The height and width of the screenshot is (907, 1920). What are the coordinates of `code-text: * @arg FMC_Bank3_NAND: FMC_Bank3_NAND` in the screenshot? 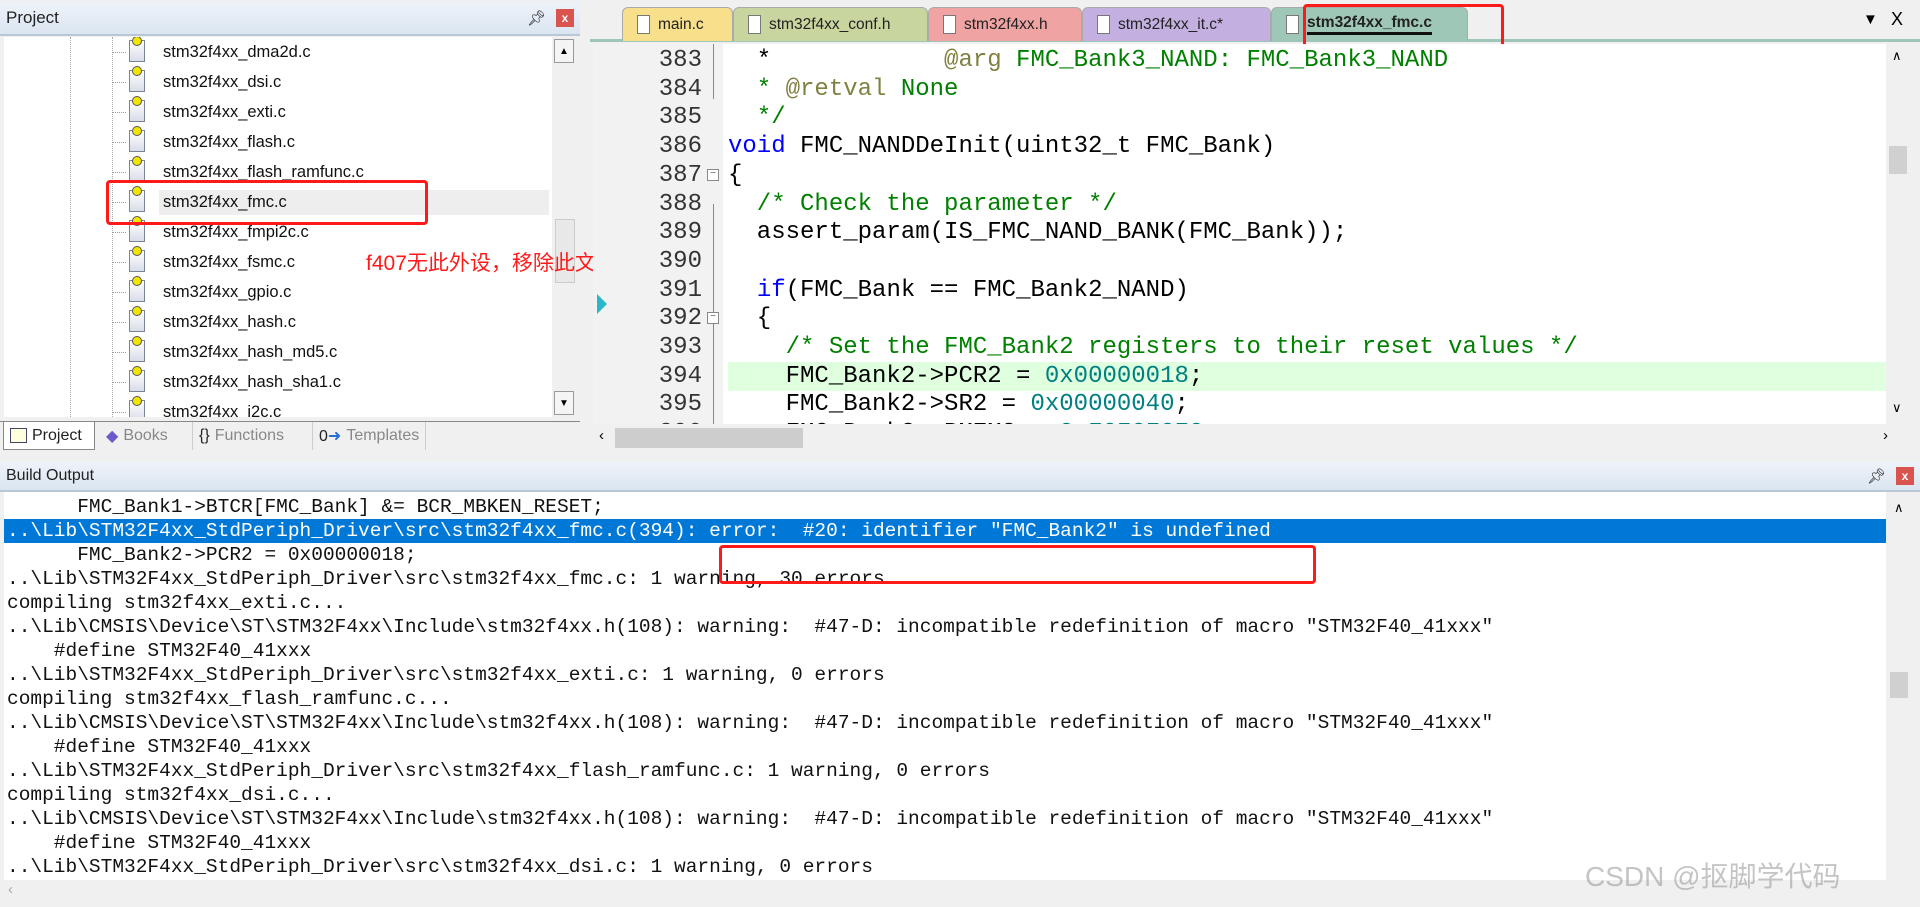 It's located at (1088, 60).